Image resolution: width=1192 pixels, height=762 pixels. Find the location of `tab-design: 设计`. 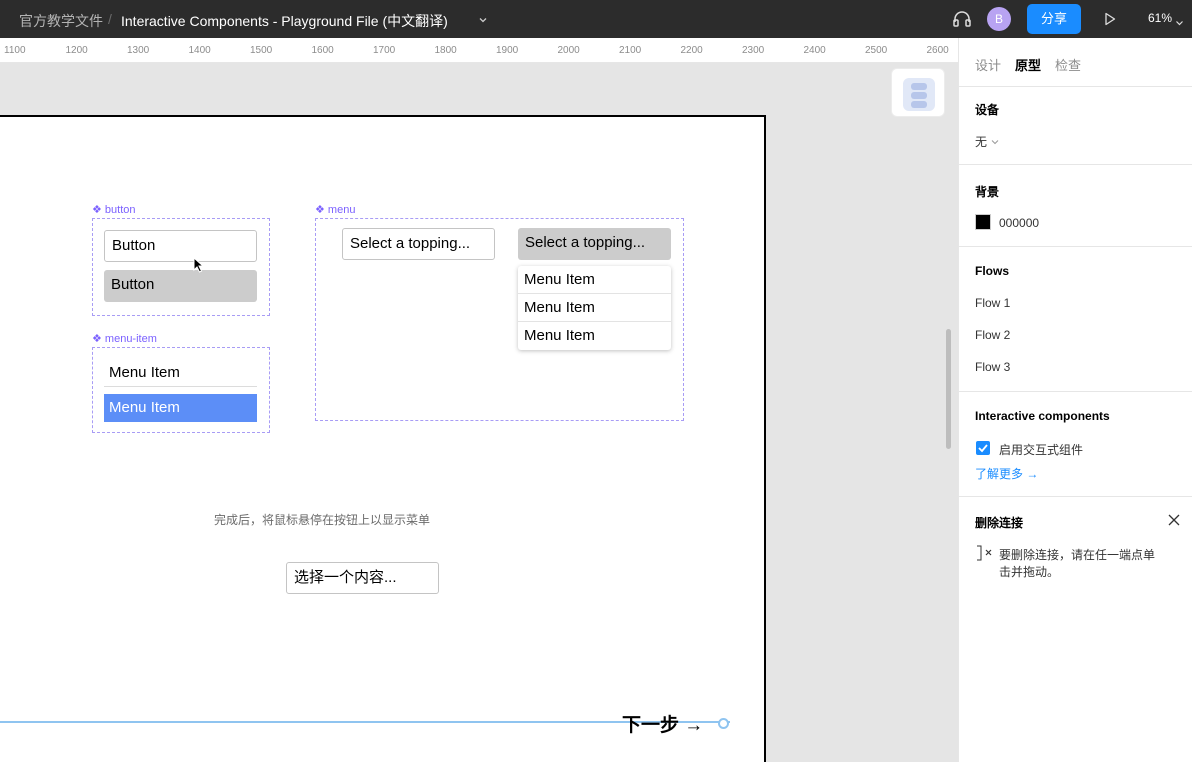

tab-design: 设计 is located at coordinates (988, 64).